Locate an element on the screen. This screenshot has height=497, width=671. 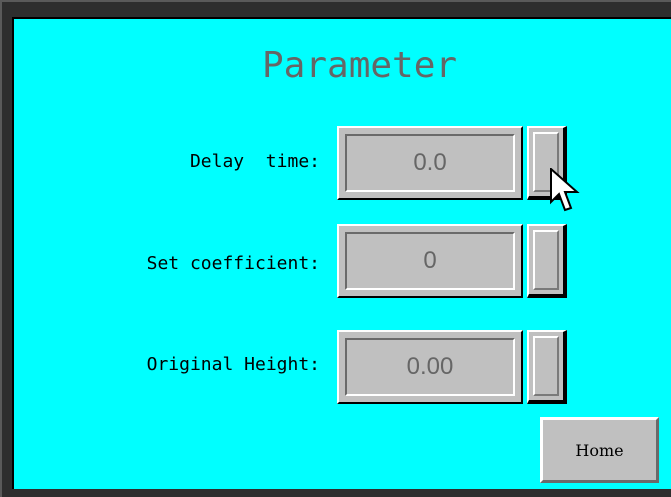
set-coefficient-adjust-face is located at coordinates (546, 260).